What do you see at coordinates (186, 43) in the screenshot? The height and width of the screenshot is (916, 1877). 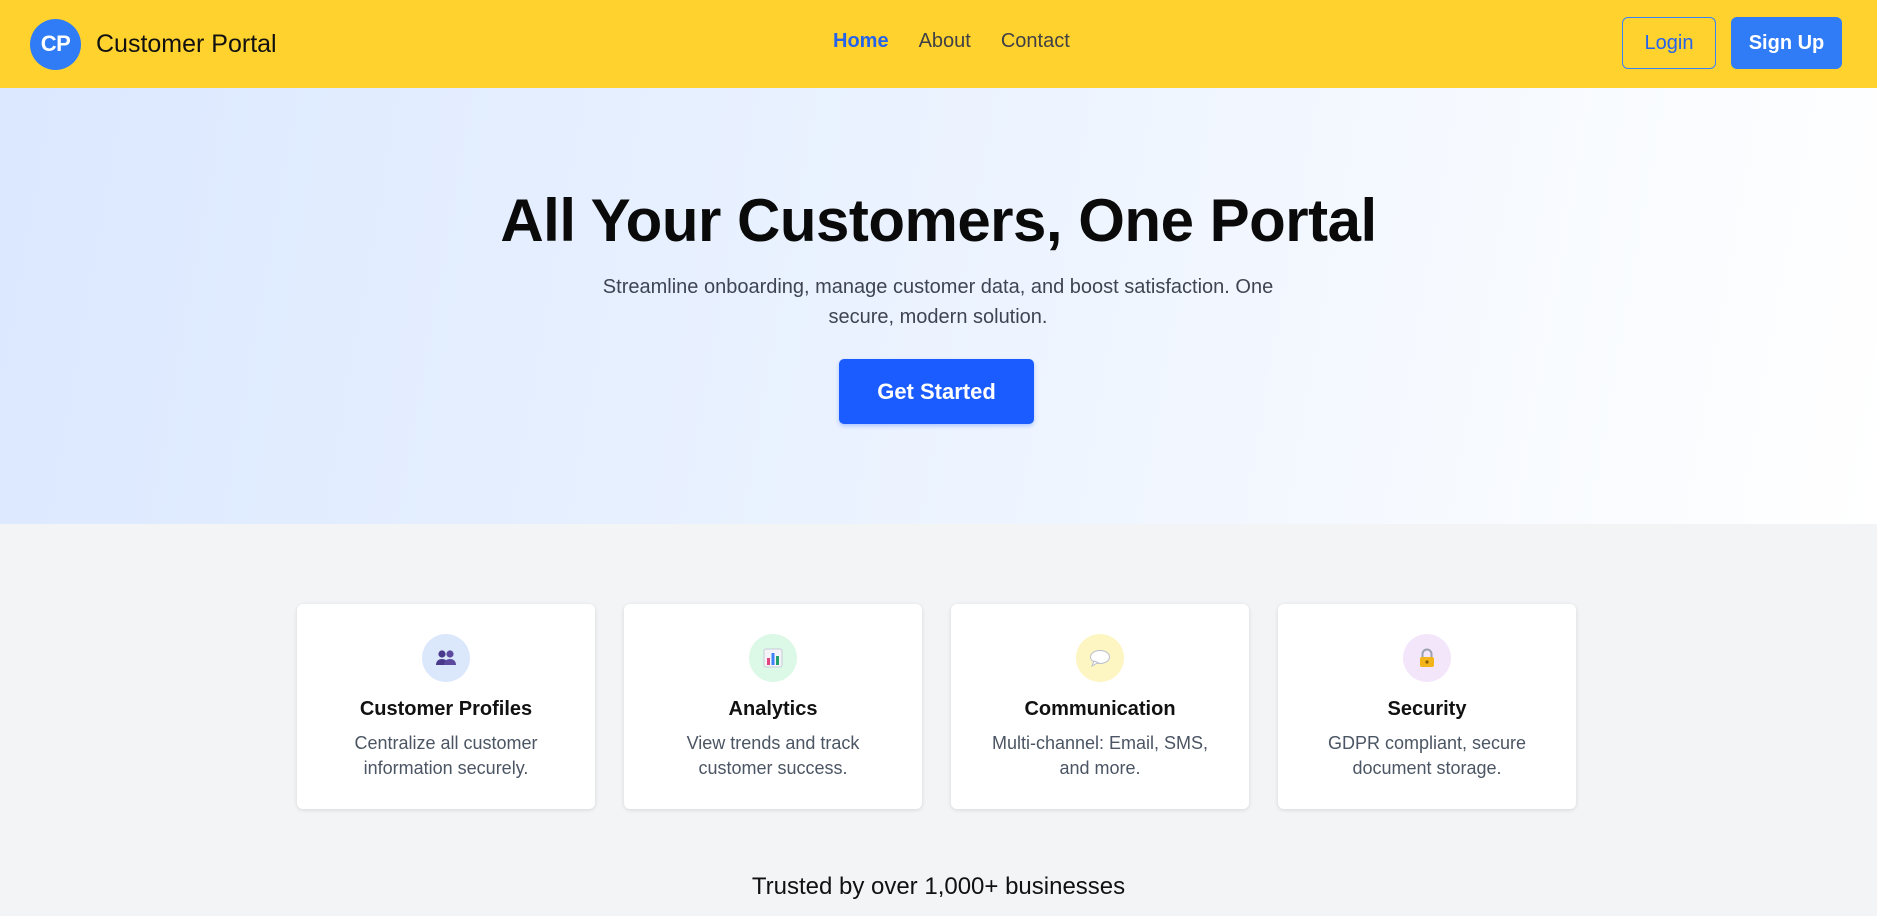 I see `brand-name: Customer Portal` at bounding box center [186, 43].